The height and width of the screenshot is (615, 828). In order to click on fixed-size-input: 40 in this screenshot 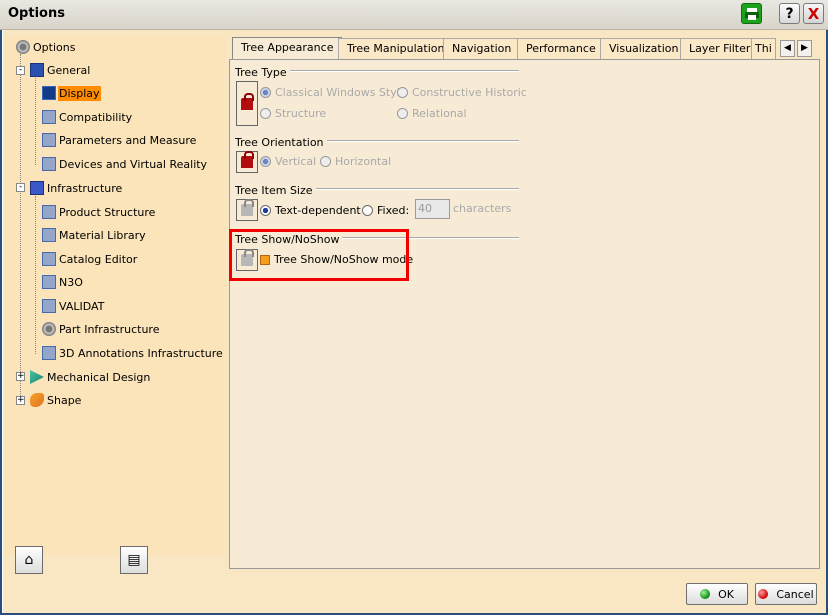, I will do `click(432, 209)`.